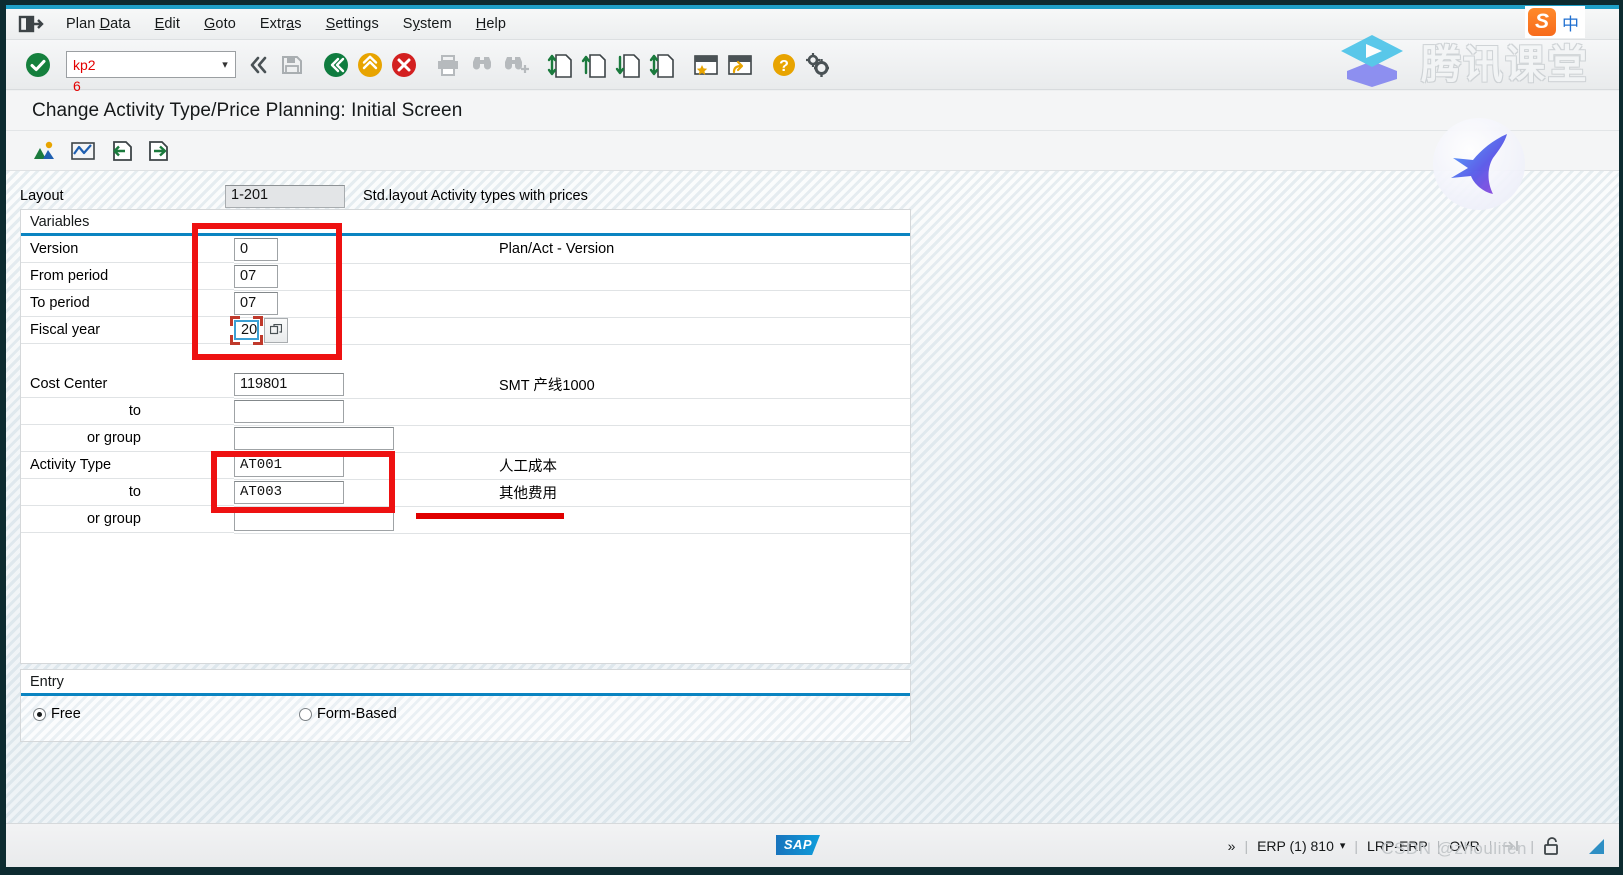 The height and width of the screenshot is (875, 1623). Describe the element at coordinates (166, 714) in the screenshot. I see `radio-entry-free: Free` at that location.